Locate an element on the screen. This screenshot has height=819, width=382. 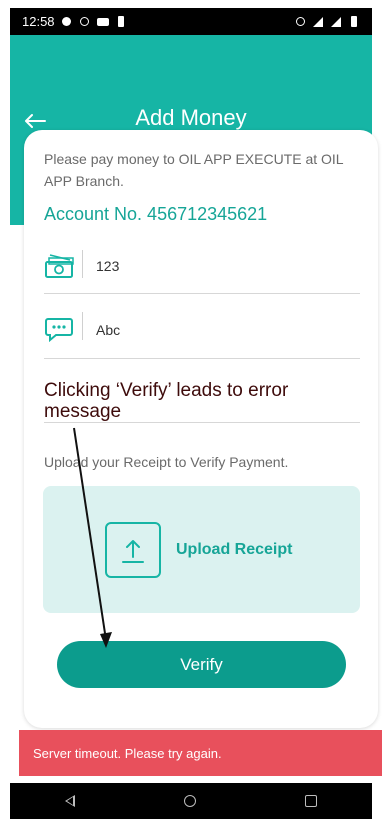
amount-field: 123 is located at coordinates (202, 271).